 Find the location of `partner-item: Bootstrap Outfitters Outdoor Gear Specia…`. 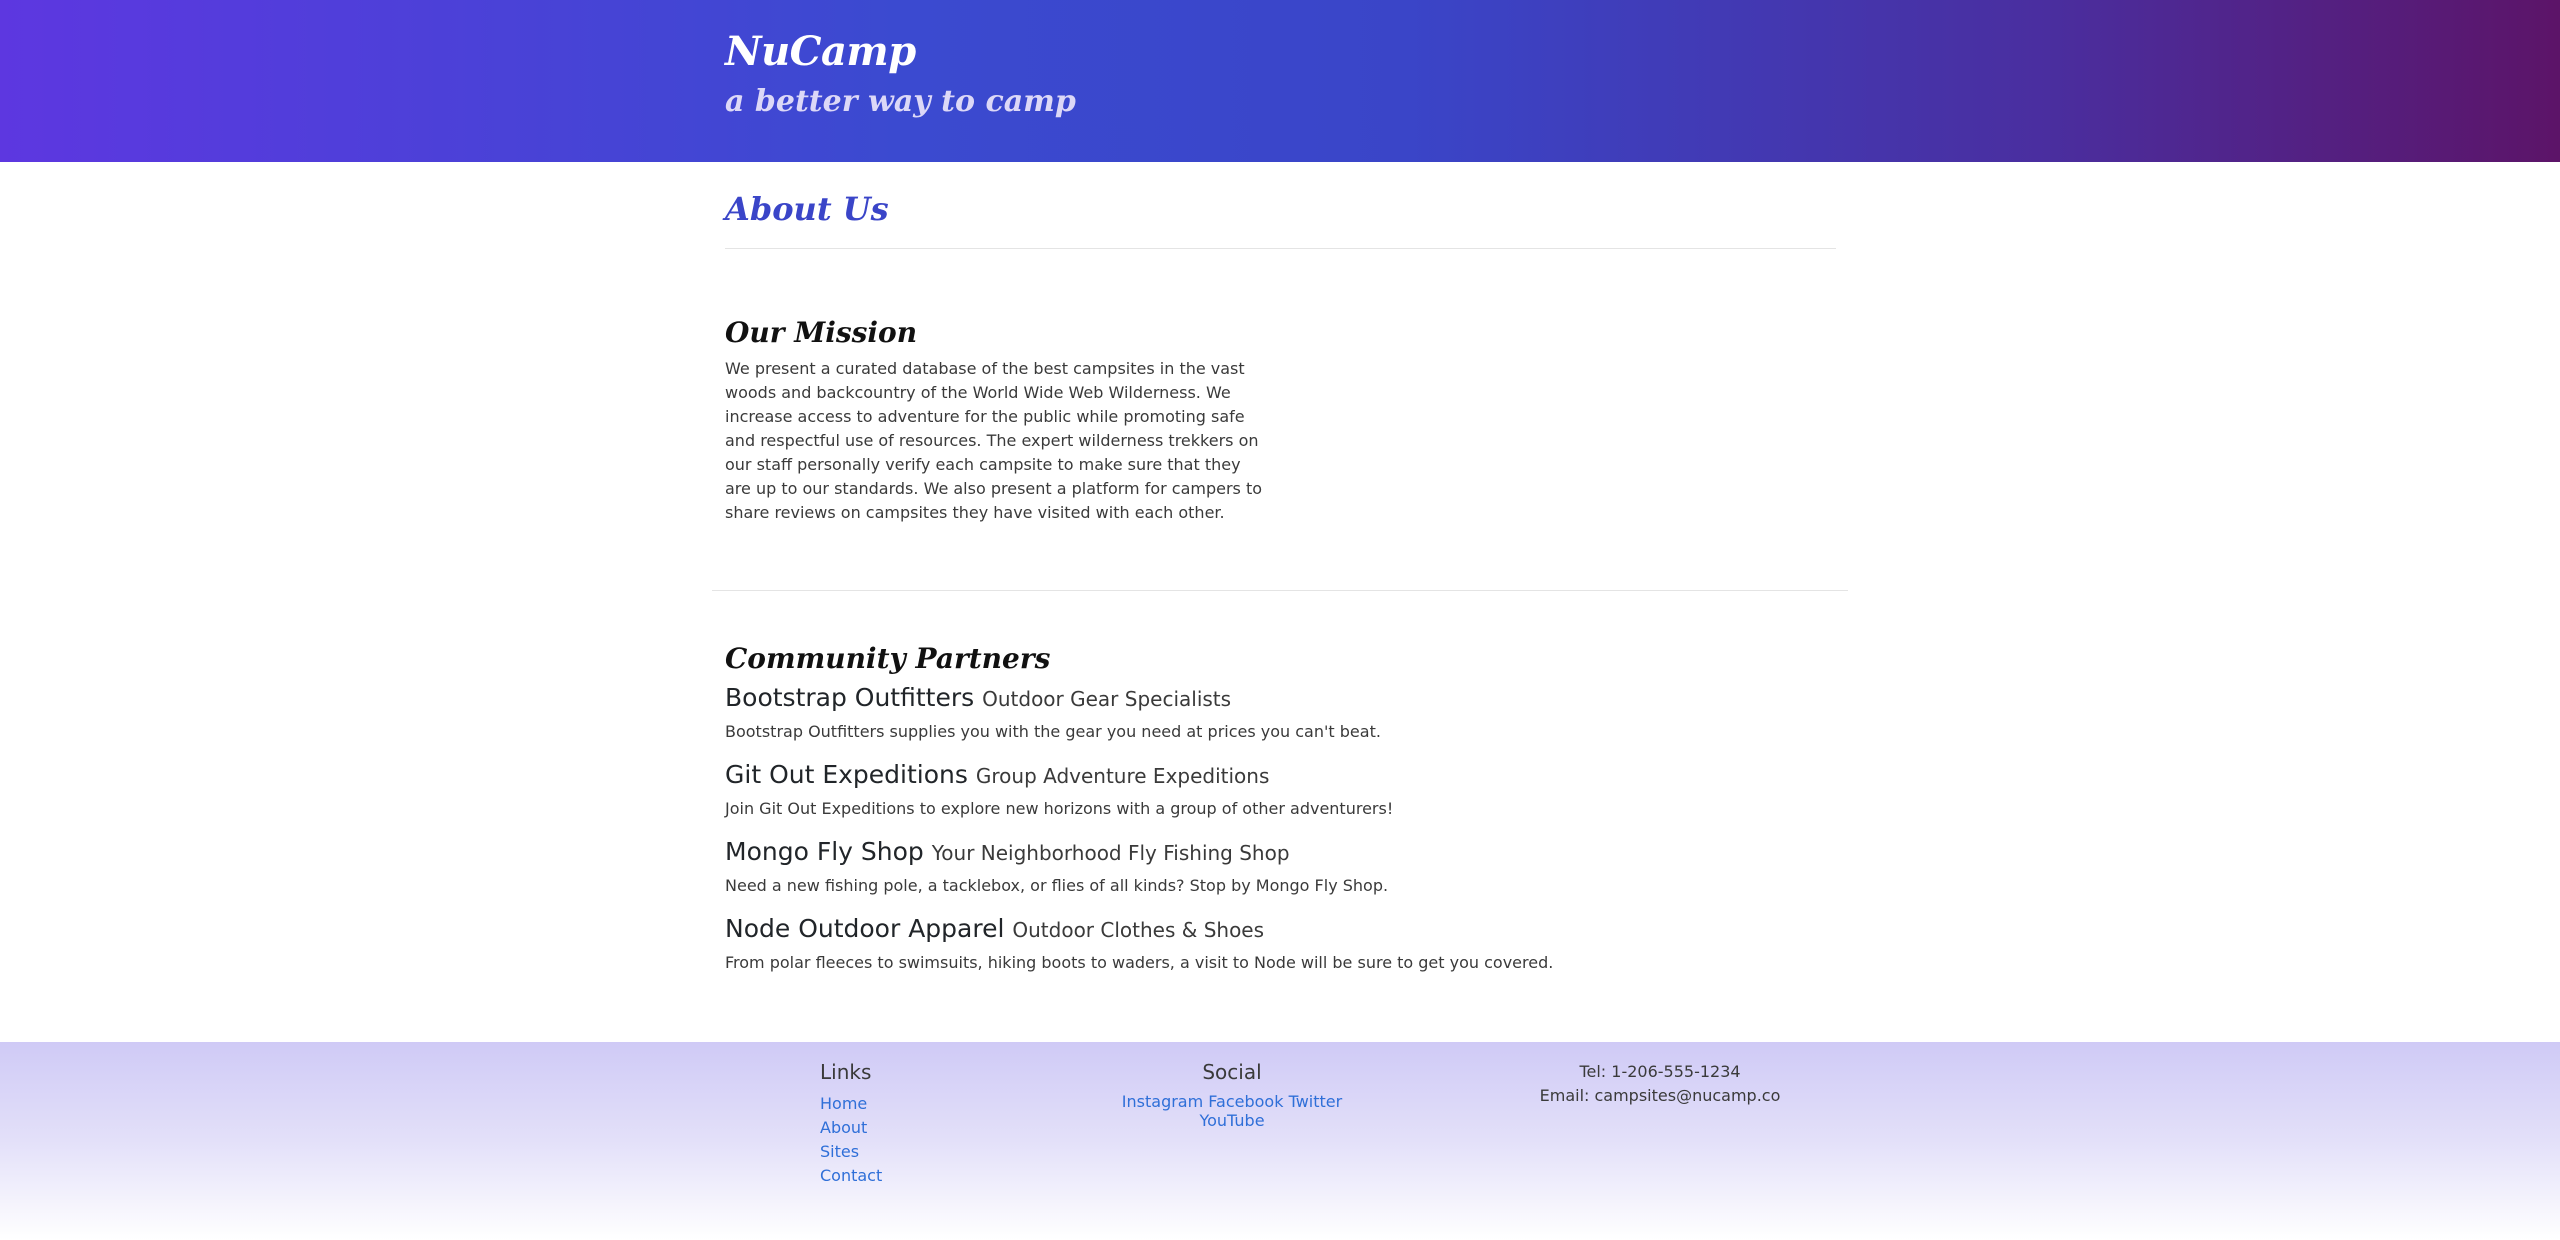

partner-item: Bootstrap Outfitters Outdoor Gear Specia… is located at coordinates (1275, 712).